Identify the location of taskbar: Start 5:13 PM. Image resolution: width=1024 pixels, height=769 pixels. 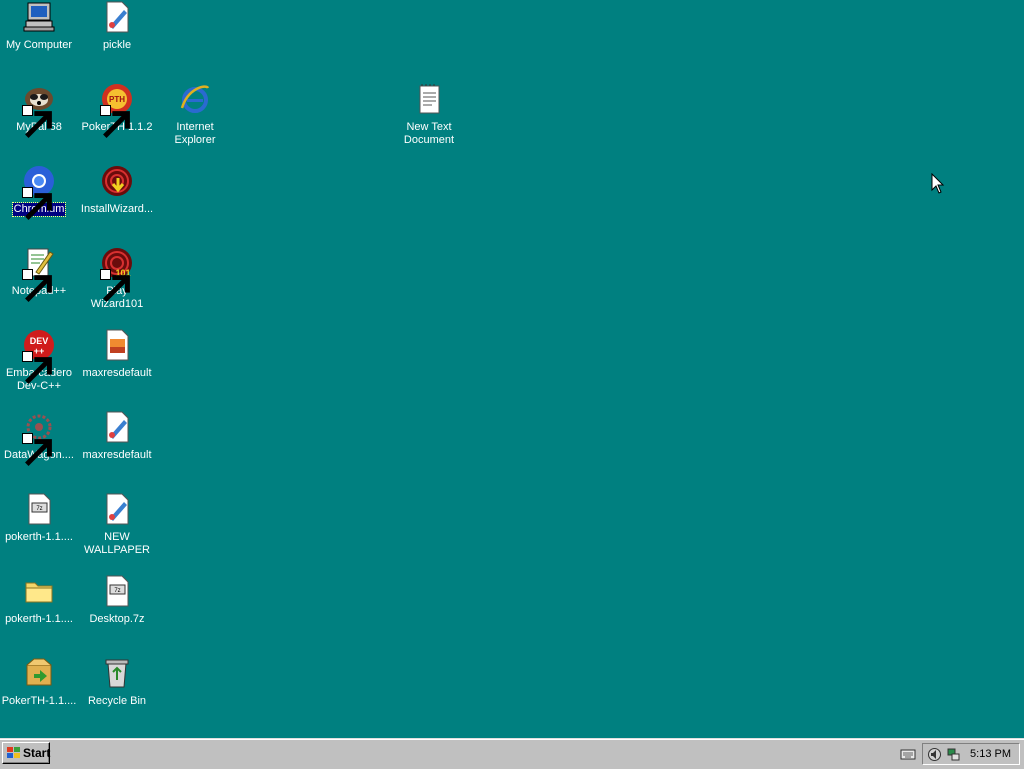
(512, 753).